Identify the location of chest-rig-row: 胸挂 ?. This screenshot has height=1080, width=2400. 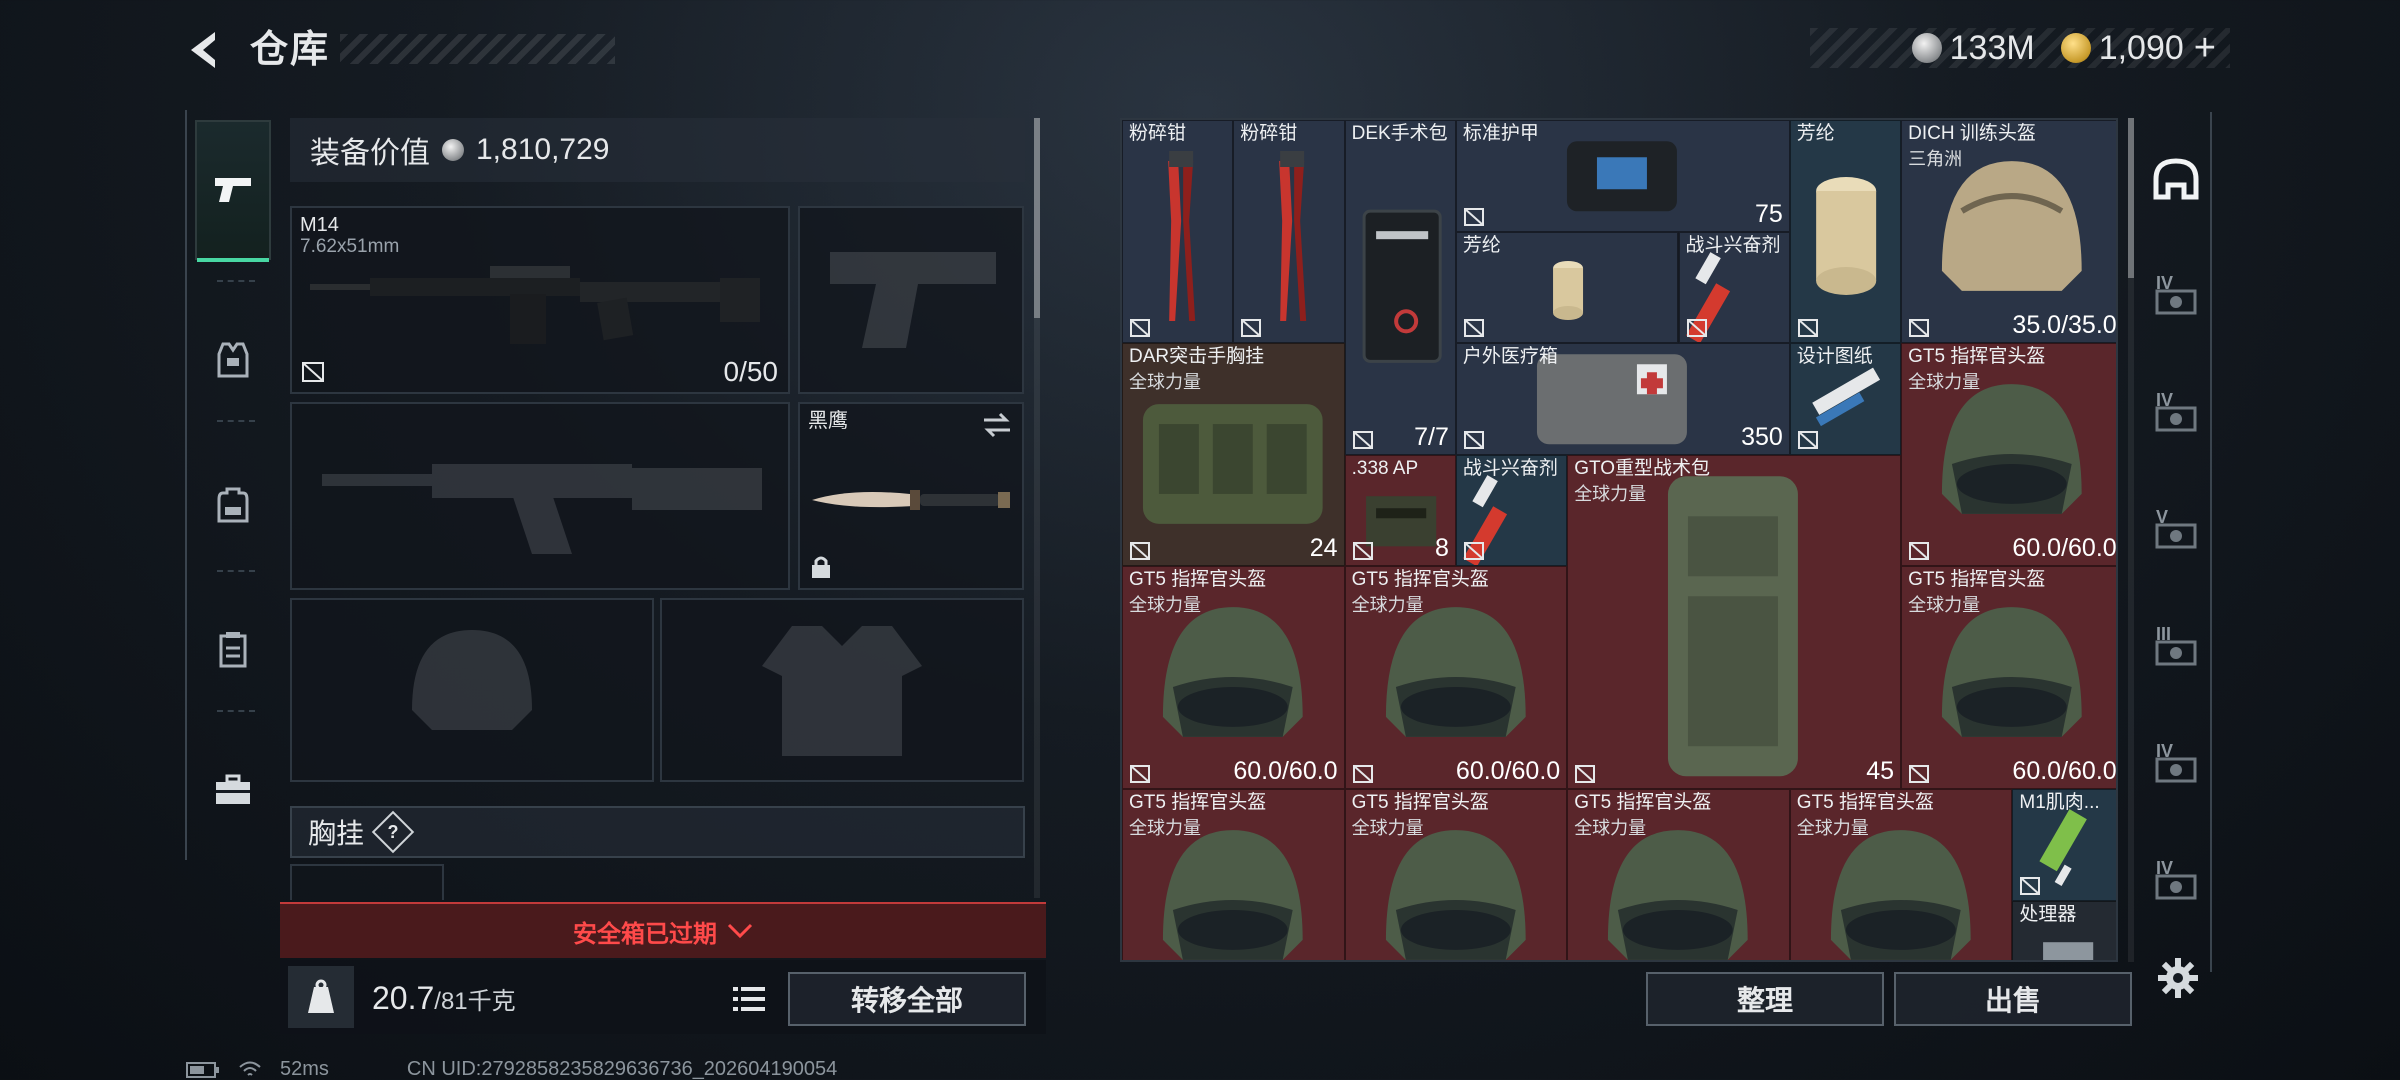
(657, 832).